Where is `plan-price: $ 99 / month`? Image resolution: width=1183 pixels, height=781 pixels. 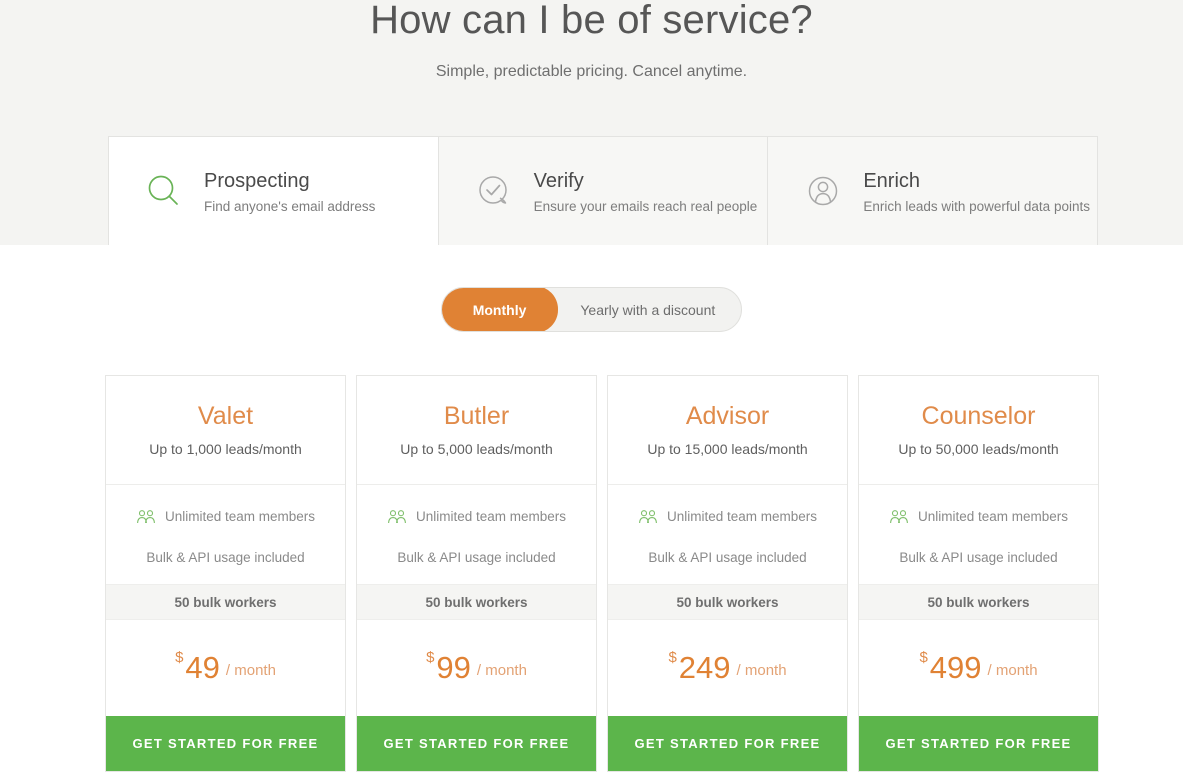
plan-price: $ 99 / month is located at coordinates (476, 668).